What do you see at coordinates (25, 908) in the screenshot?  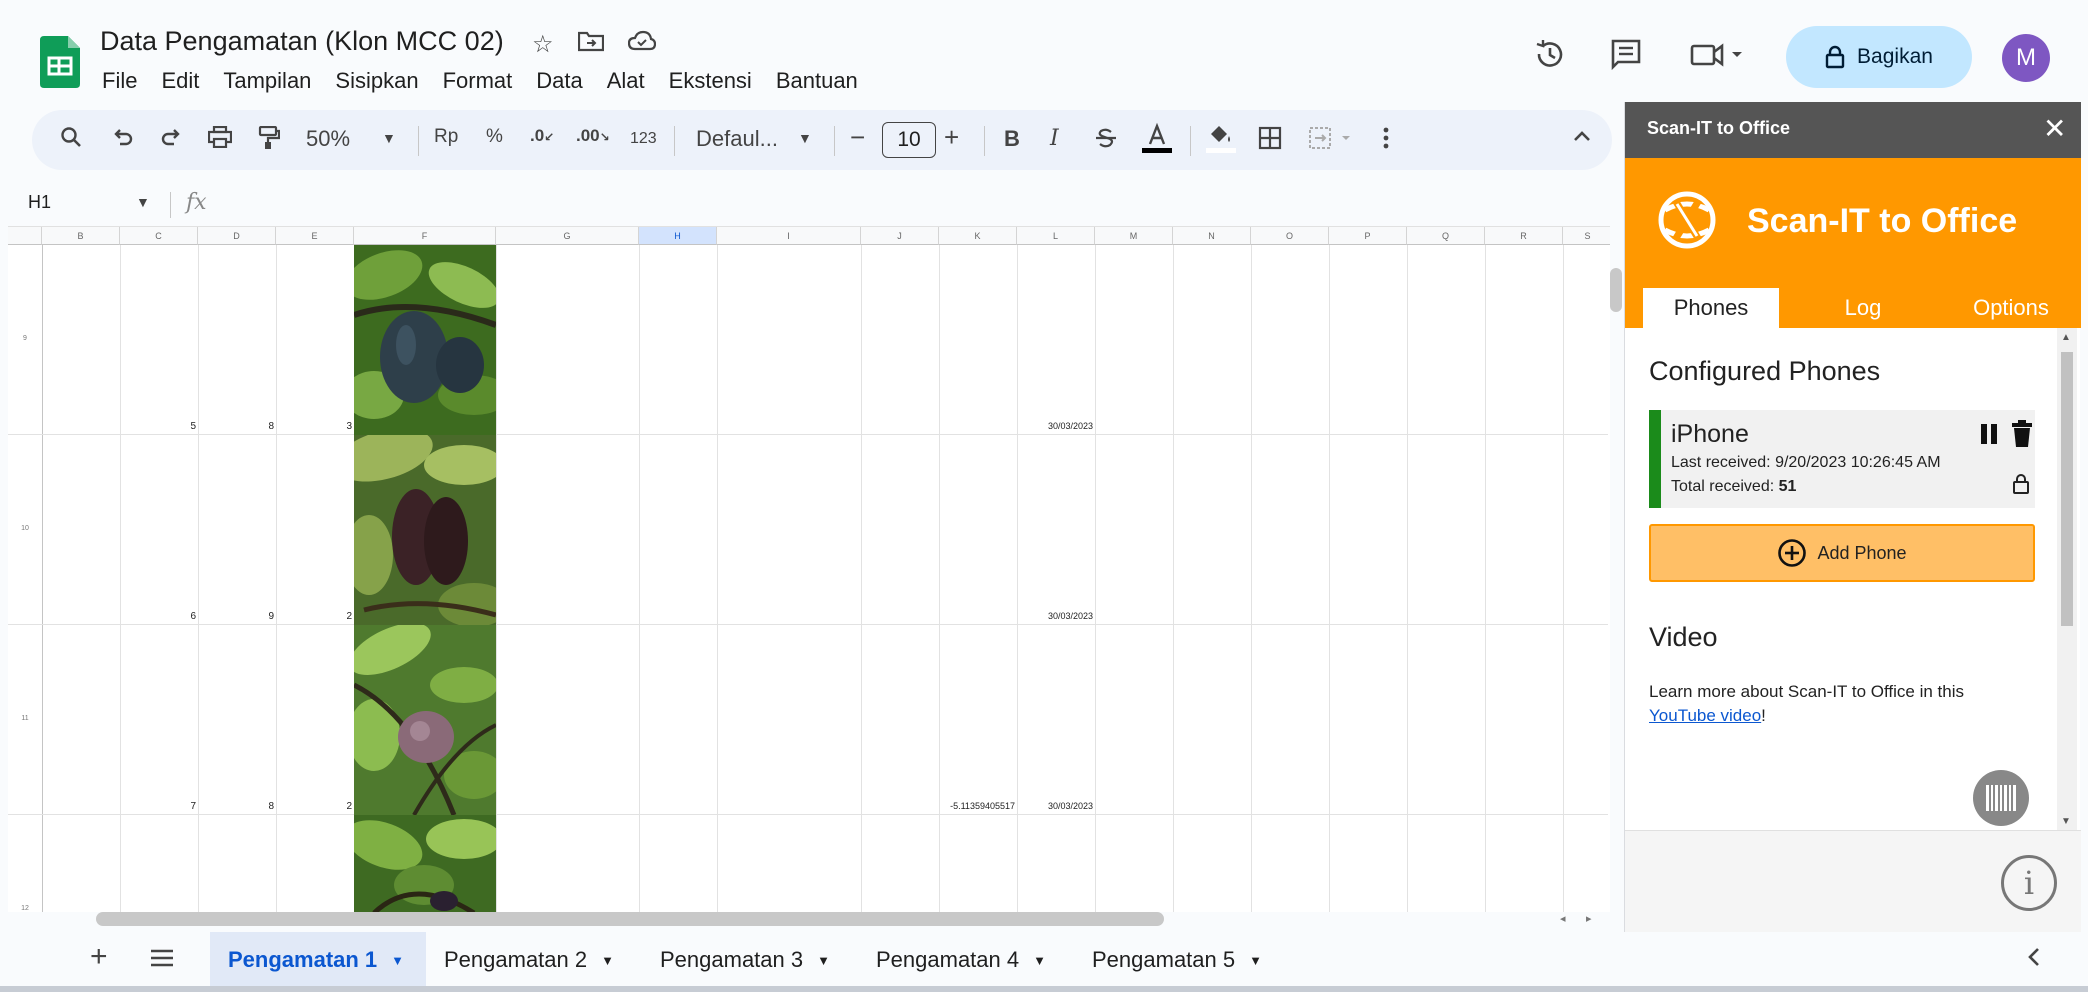 I see `row-header: 12` at bounding box center [25, 908].